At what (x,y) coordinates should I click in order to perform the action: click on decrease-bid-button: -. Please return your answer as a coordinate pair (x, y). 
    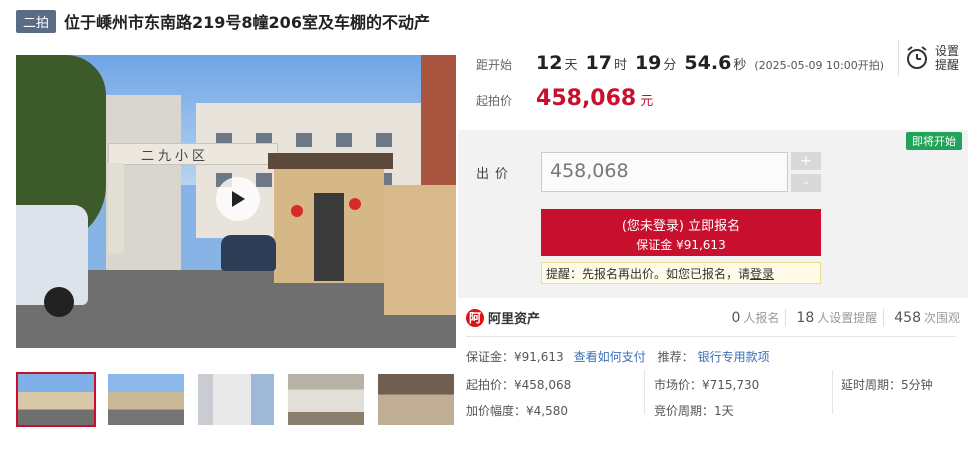
    Looking at the image, I should click on (806, 183).